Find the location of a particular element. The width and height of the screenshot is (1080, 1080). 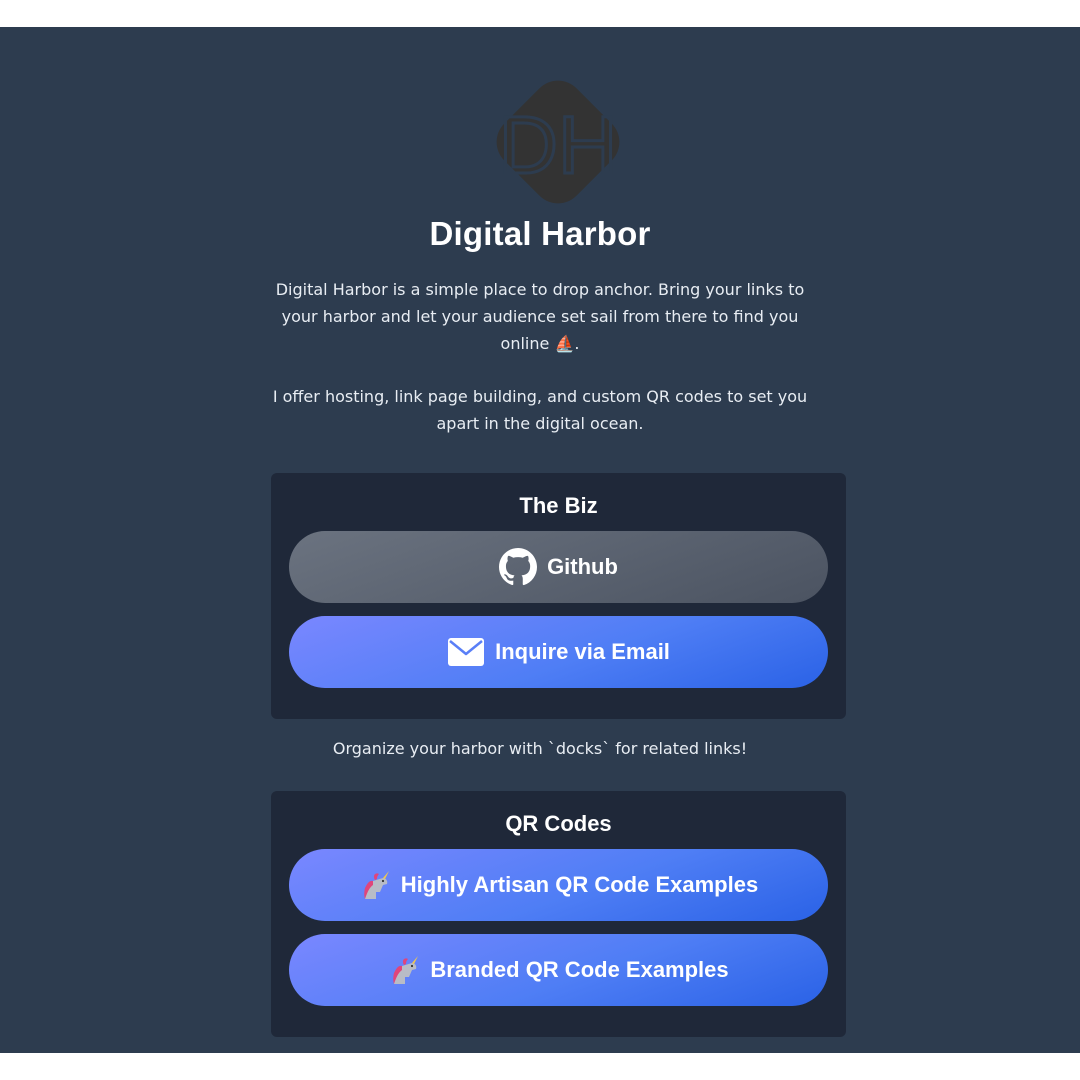

logo-icon: DH is located at coordinates (558, 142).